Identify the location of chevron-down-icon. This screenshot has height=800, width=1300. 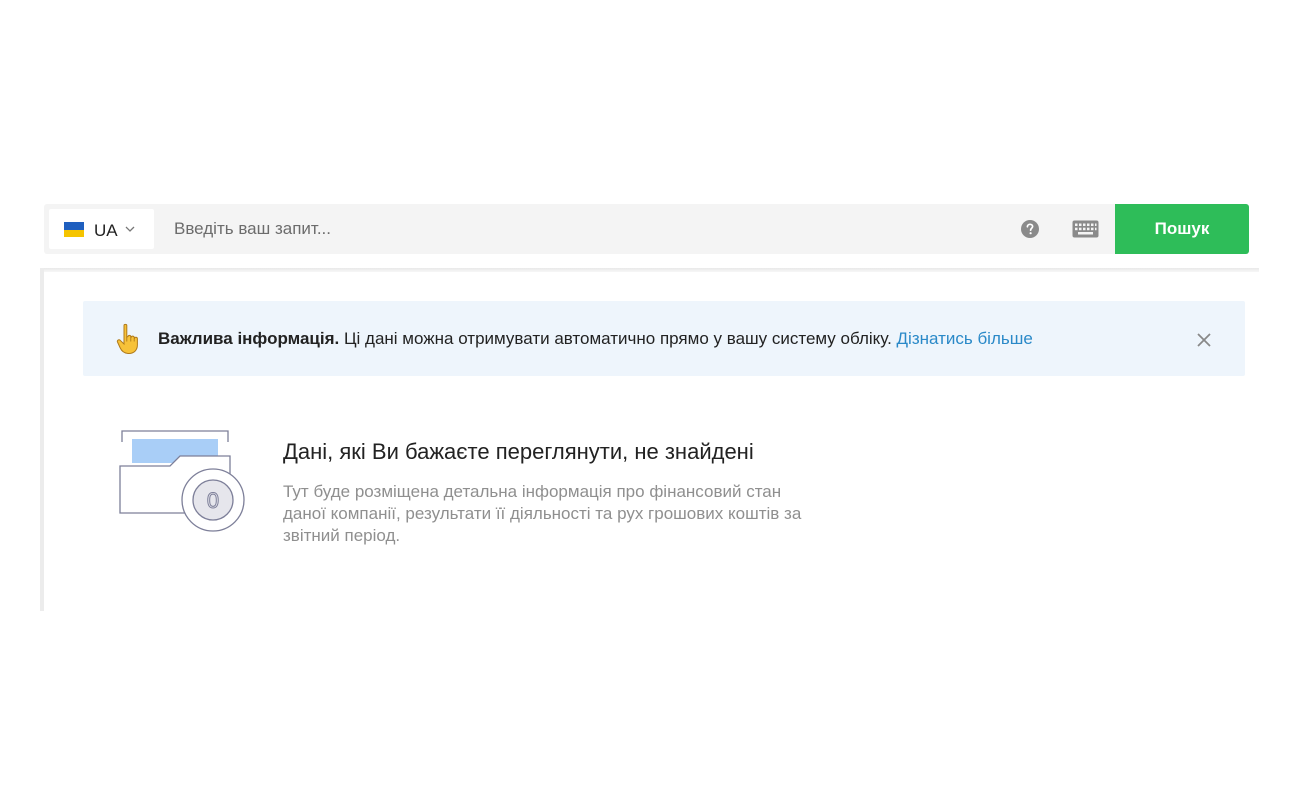
(130, 229).